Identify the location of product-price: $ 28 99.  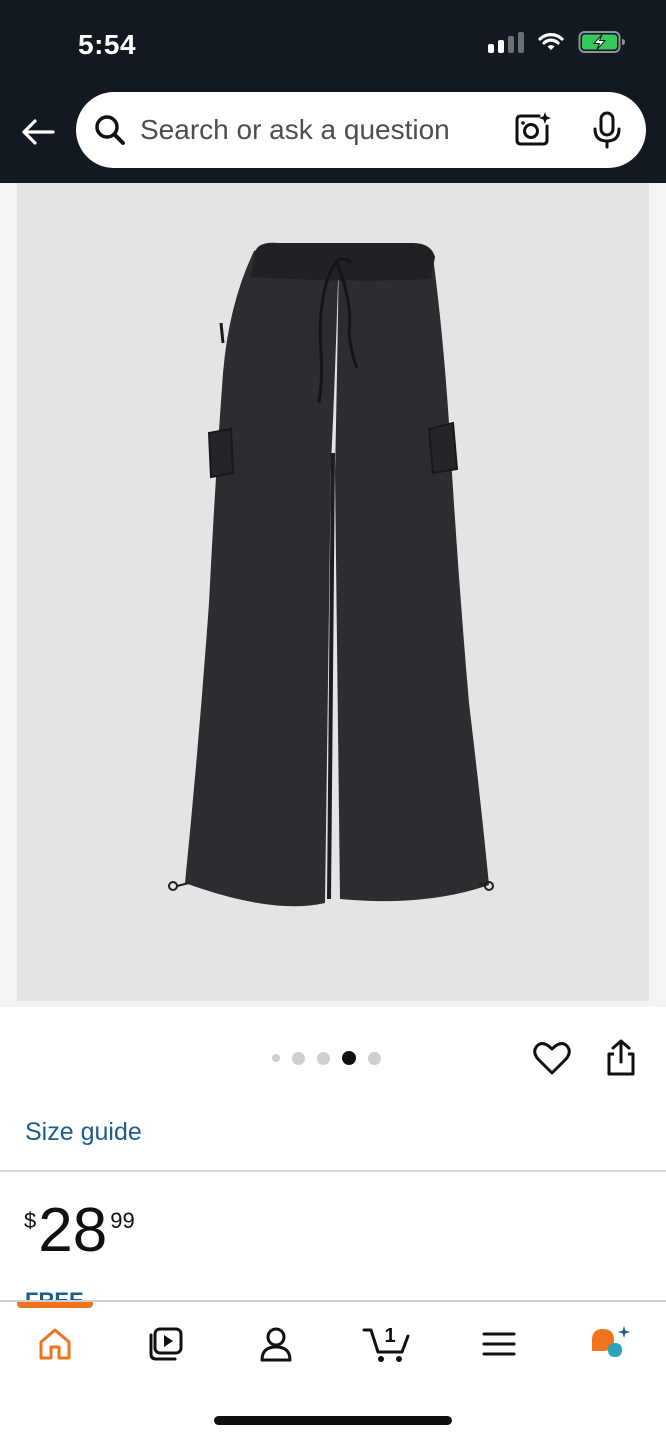
(79, 1231).